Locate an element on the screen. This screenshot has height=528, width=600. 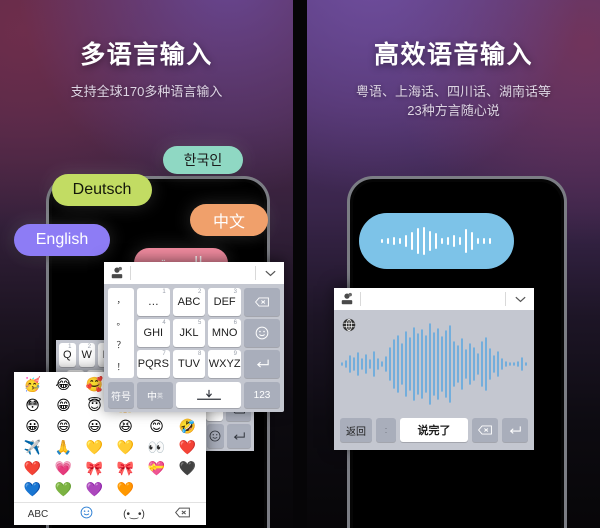
language-bubble-chinese: 中文 is located at coordinates (229, 220).